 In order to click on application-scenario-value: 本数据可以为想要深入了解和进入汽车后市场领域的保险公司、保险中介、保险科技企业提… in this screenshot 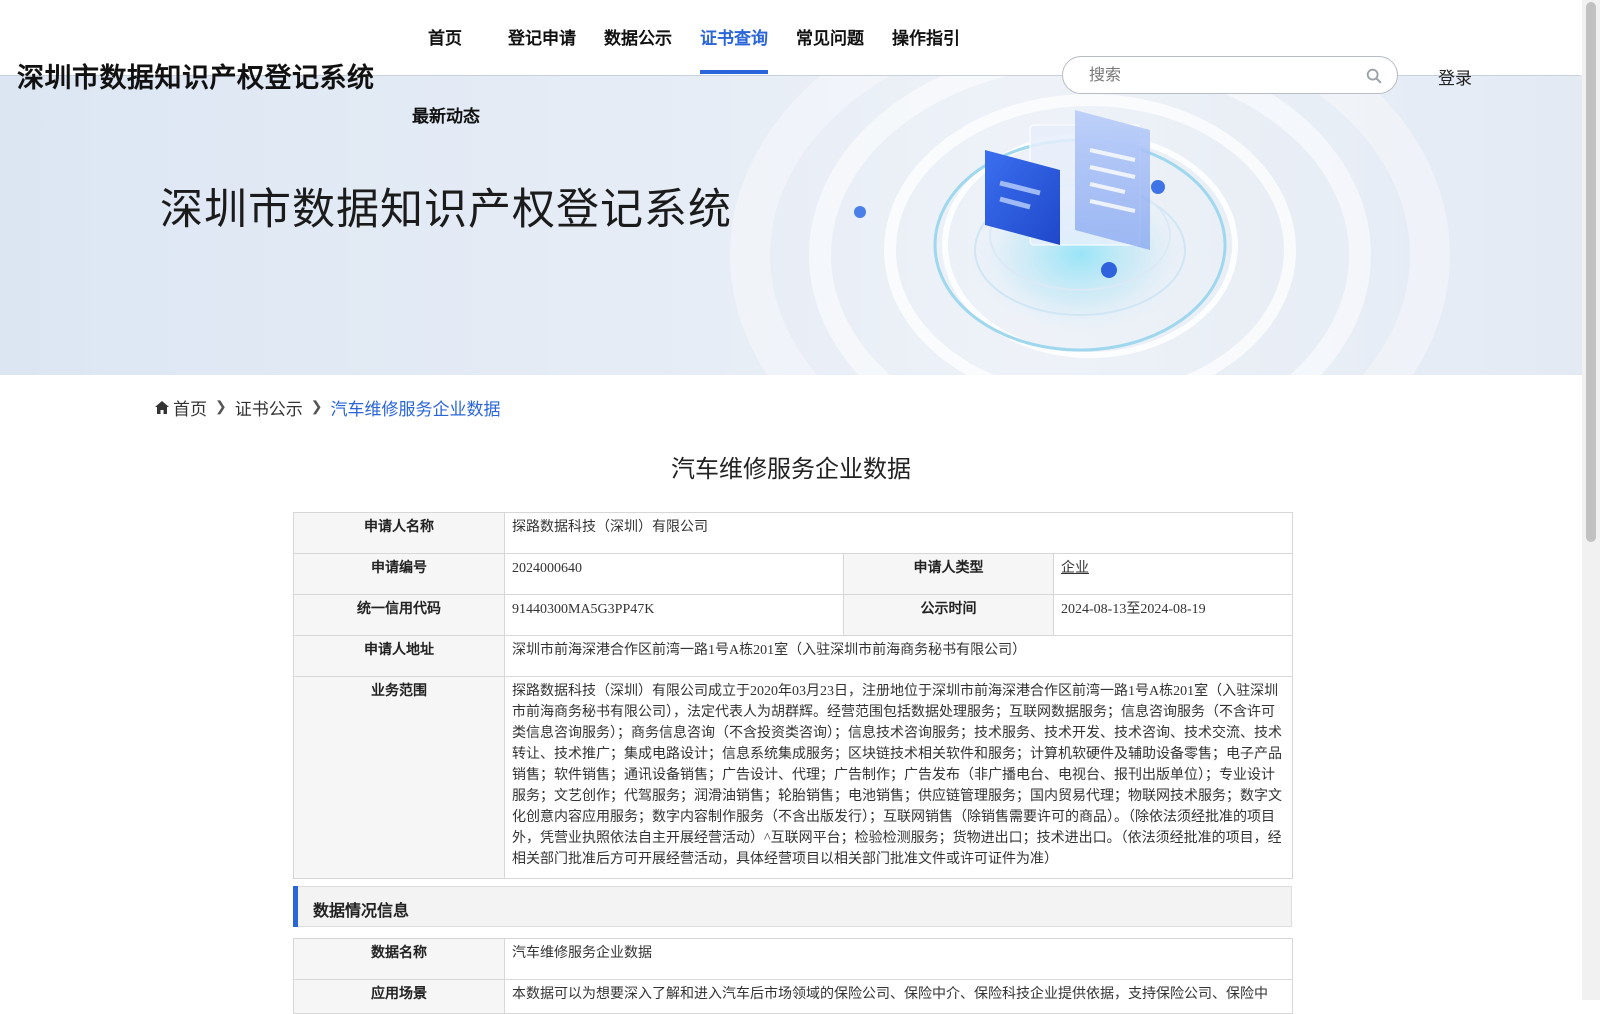, I will do `click(898, 996)`.